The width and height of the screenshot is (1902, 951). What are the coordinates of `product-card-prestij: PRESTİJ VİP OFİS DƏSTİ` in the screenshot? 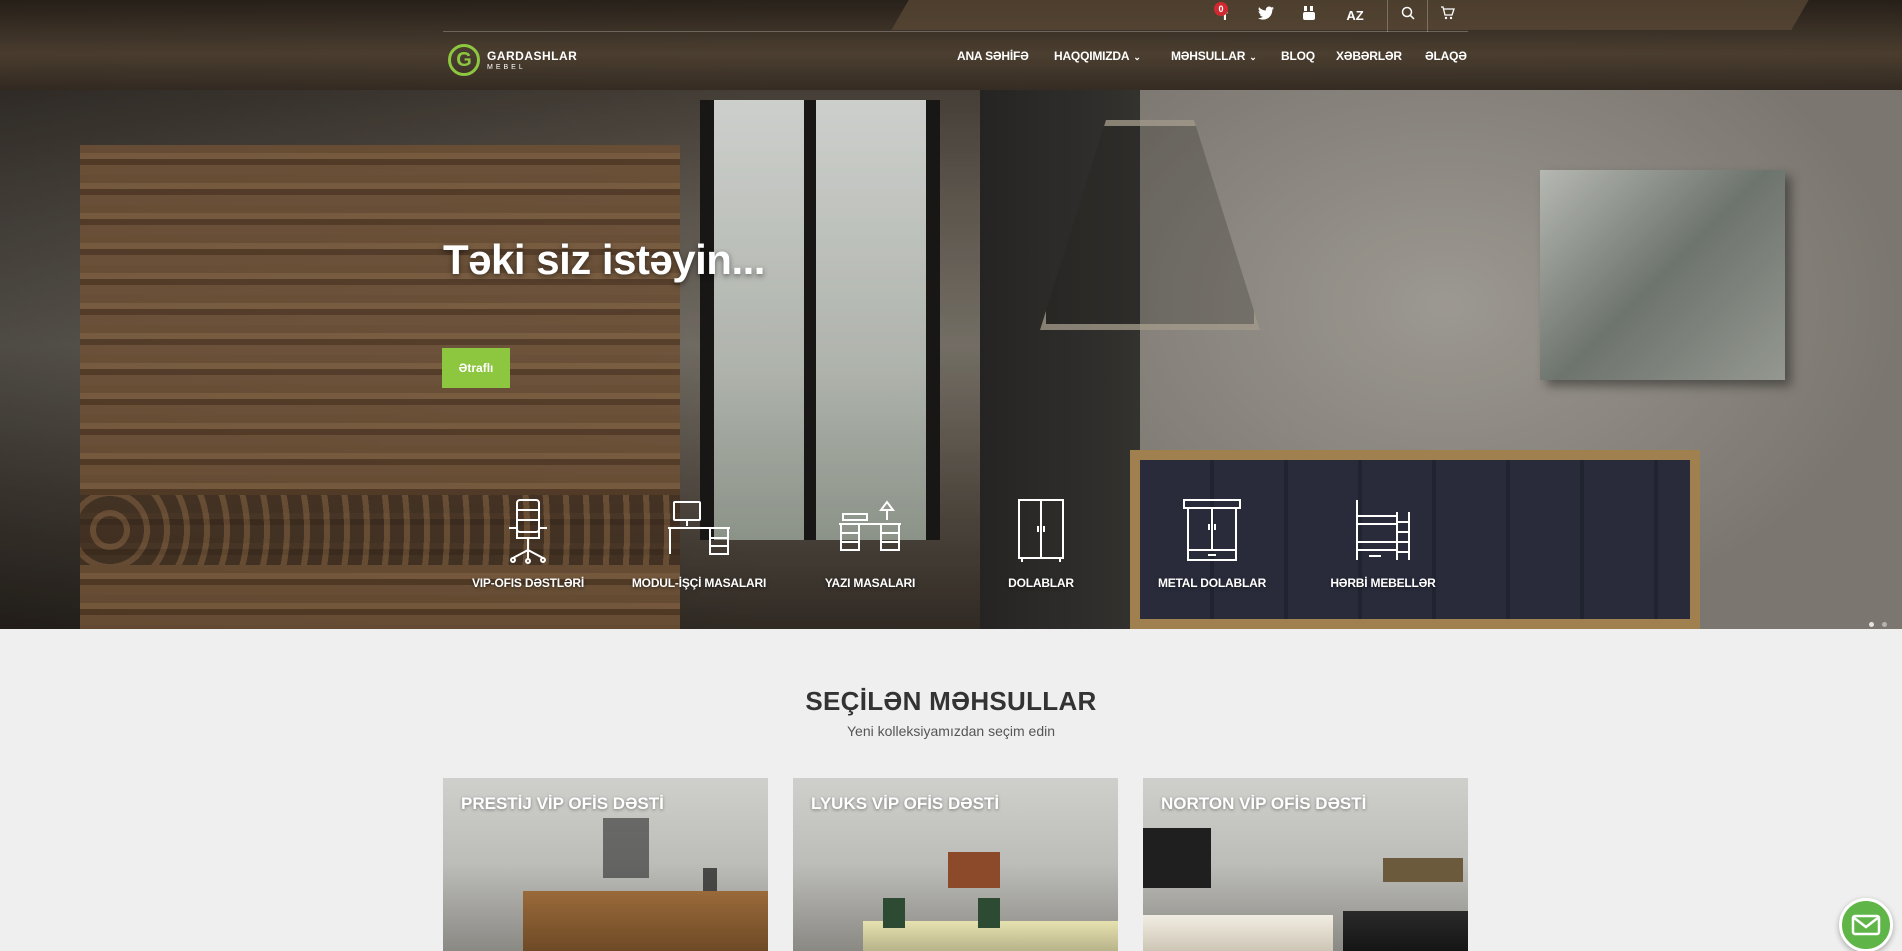 It's located at (605, 864).